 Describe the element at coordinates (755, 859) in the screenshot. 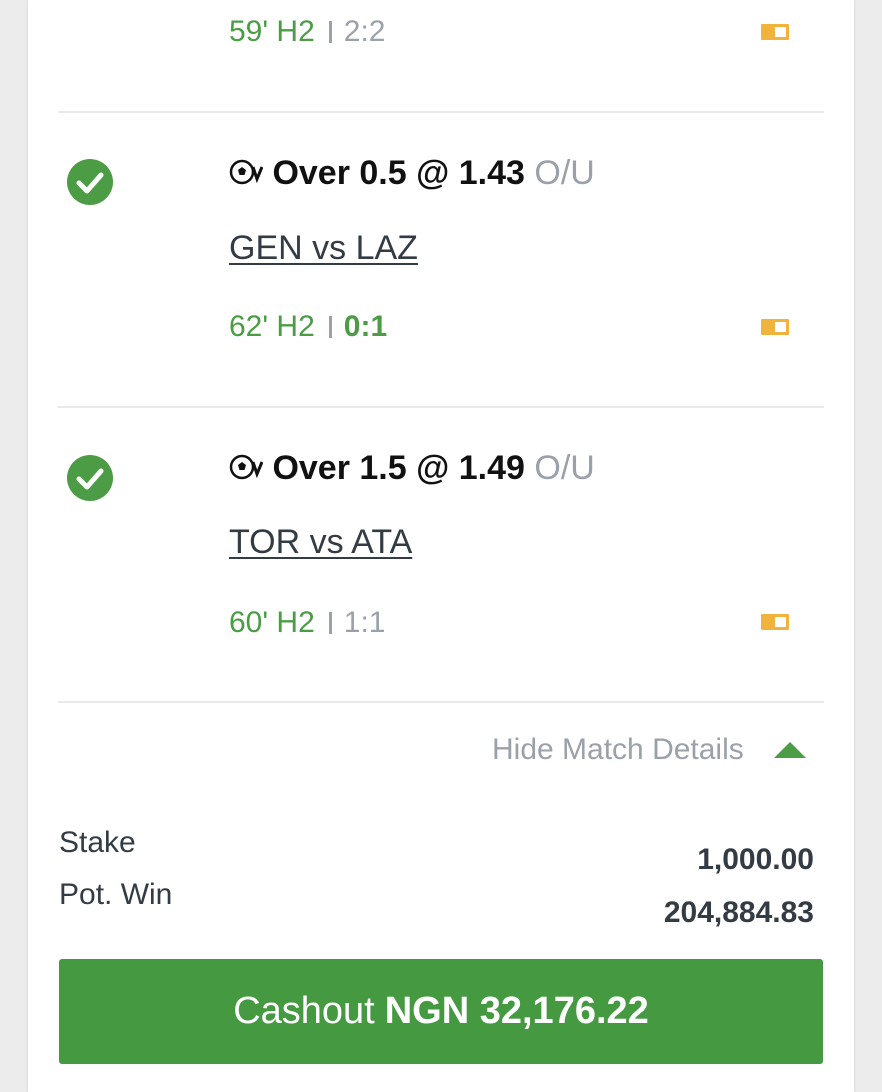

I see `stake-value: 1,000.00` at that location.